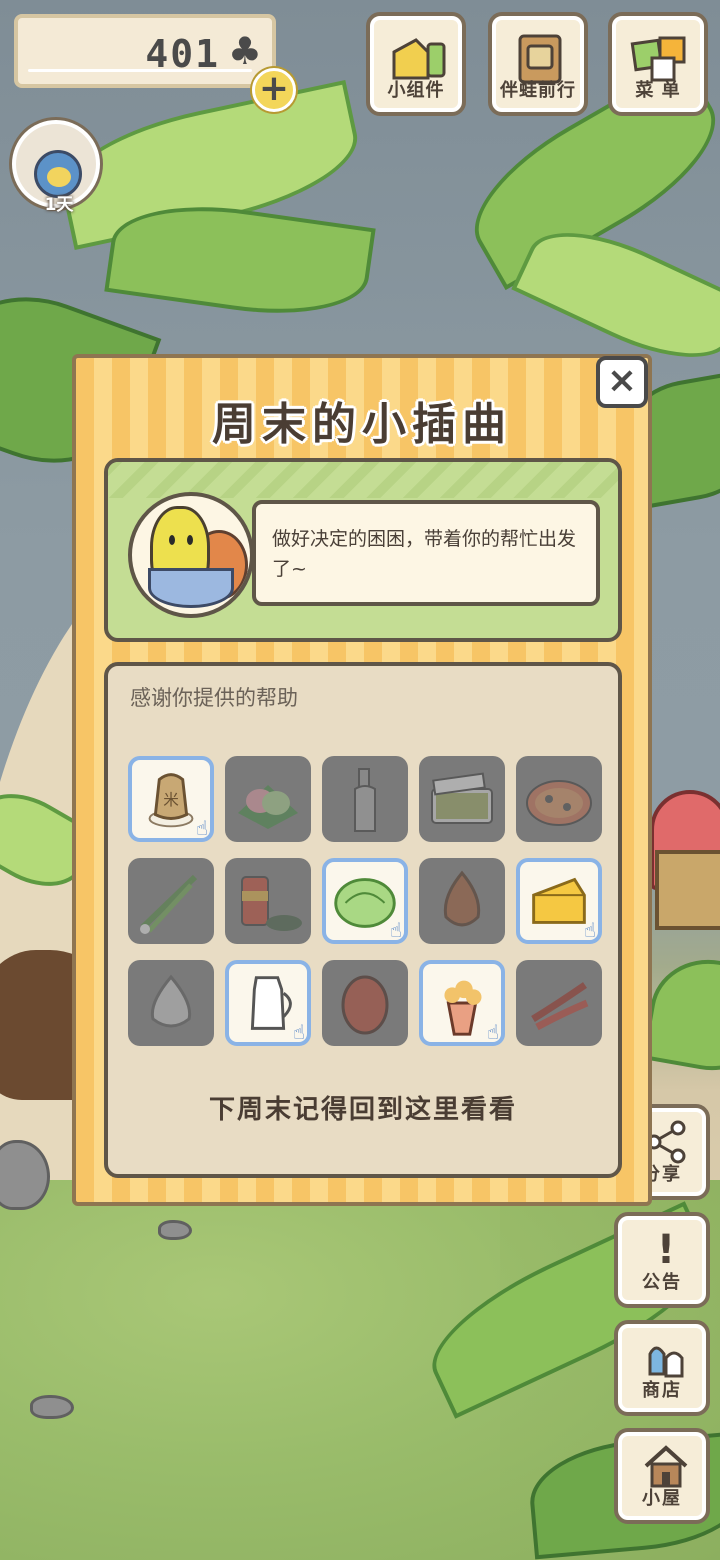 Image resolution: width=720 pixels, height=1560 pixels. I want to click on menu-button: 菜 单, so click(658, 64).